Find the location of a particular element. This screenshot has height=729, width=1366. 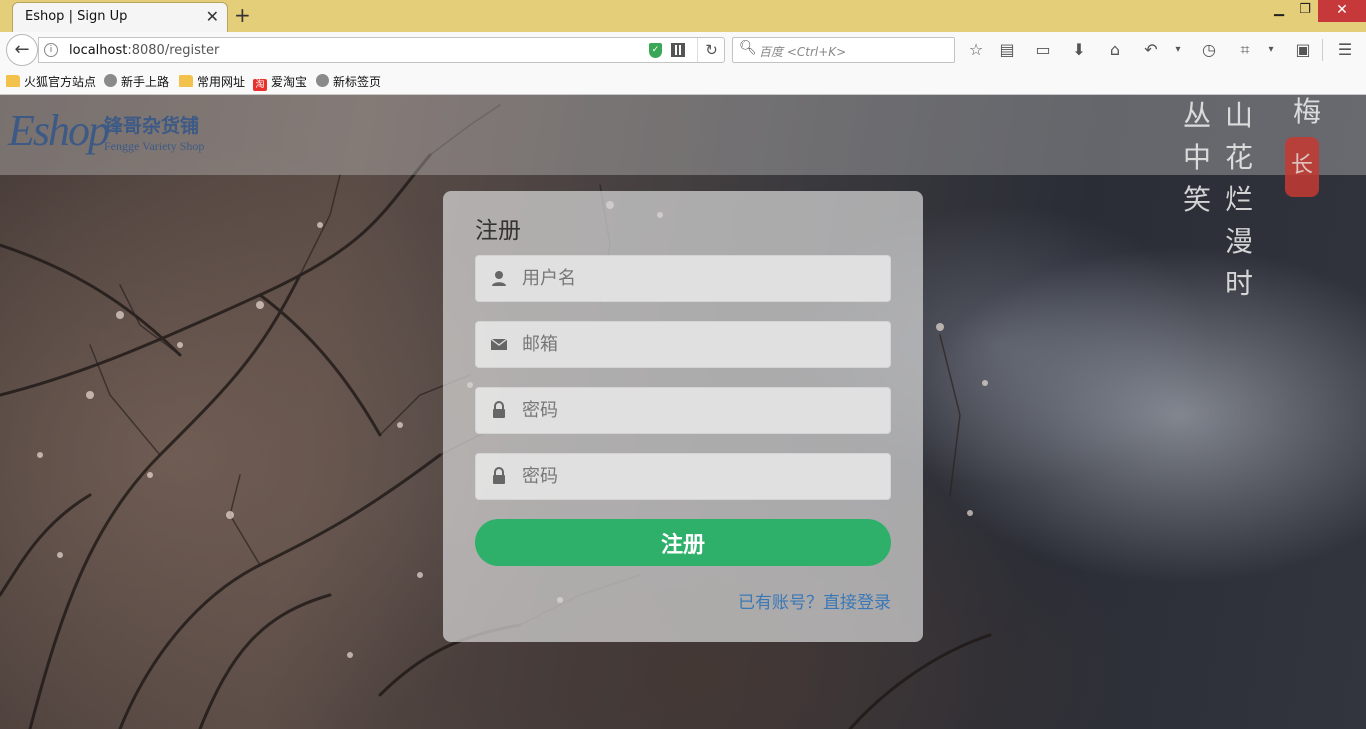

url-host: localhost is located at coordinates (98, 50).